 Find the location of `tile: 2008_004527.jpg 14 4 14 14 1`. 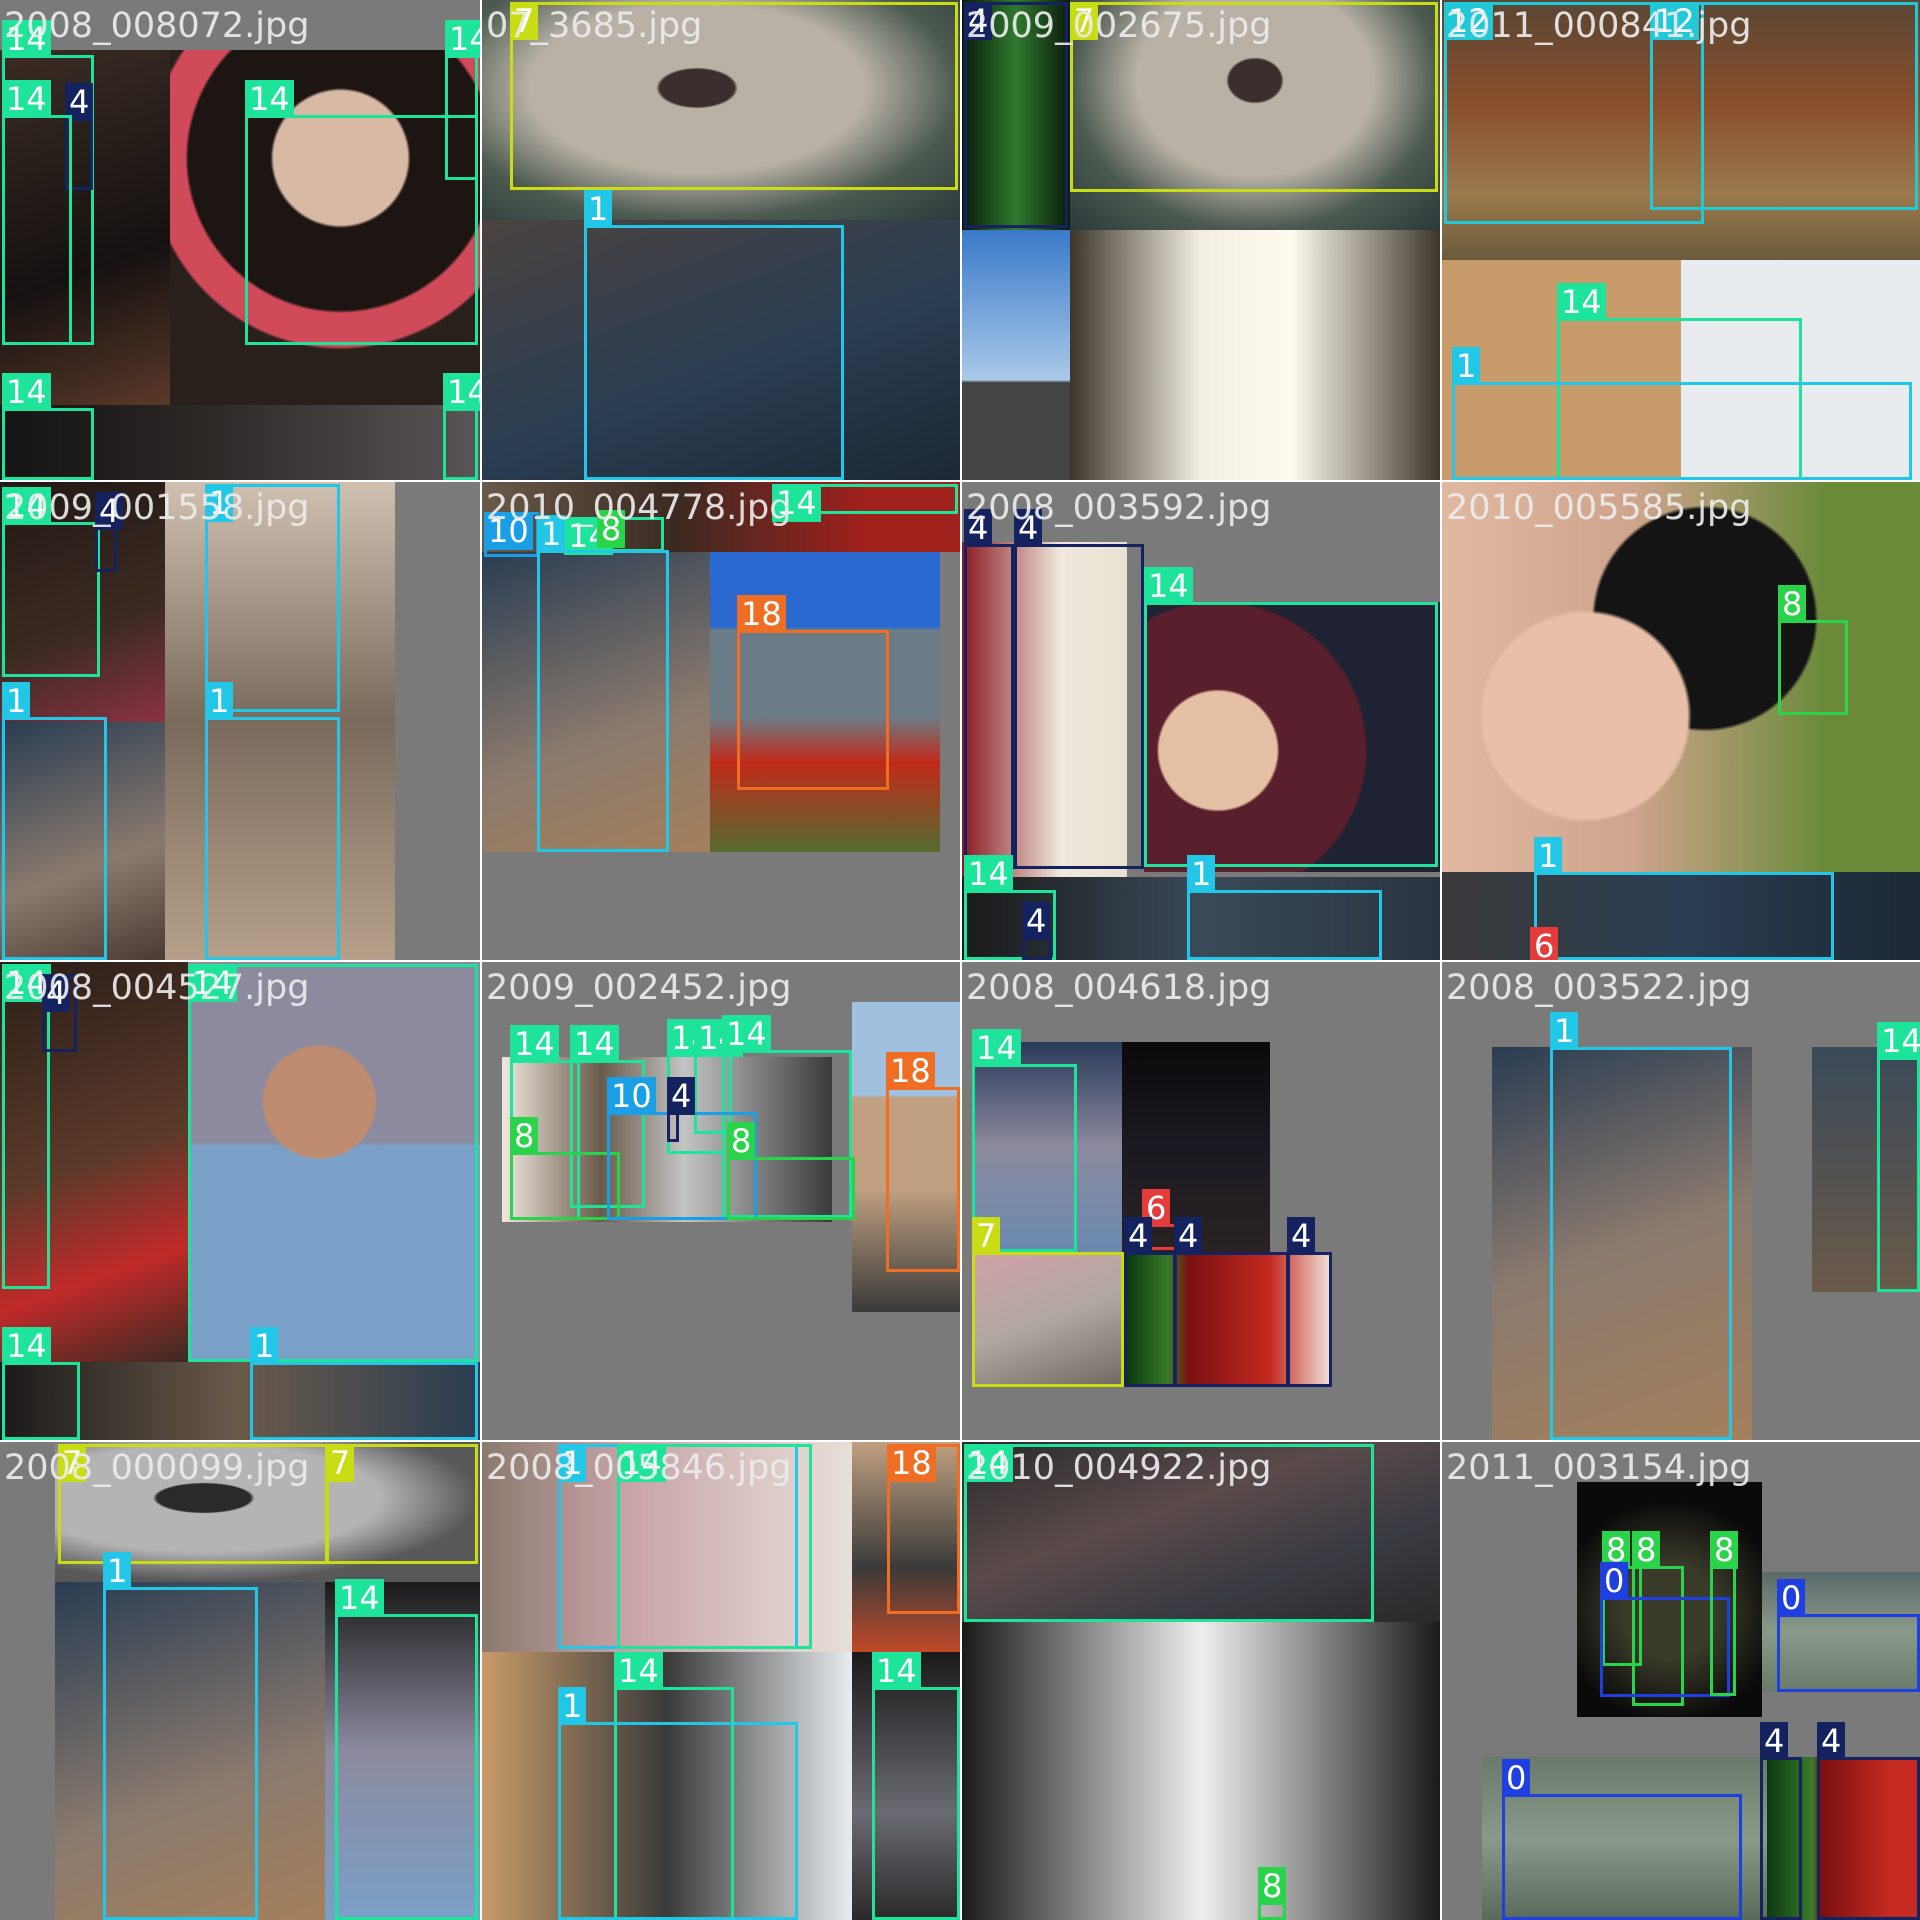

tile: 2008_004527.jpg 14 4 14 14 1 is located at coordinates (241, 1201).